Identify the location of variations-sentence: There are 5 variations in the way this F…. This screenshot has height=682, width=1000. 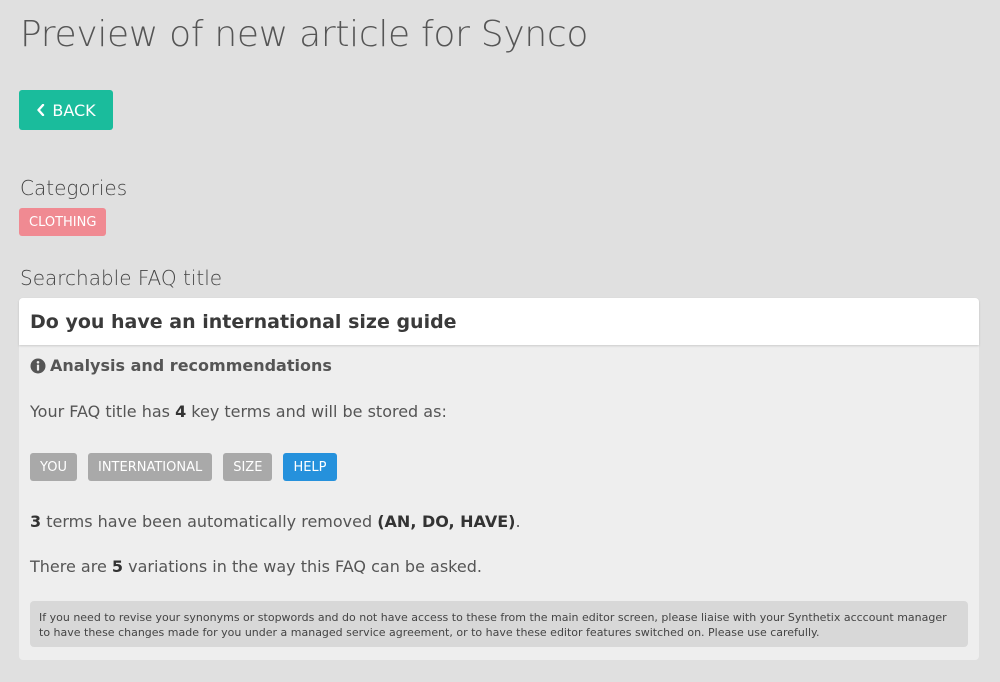
(256, 566).